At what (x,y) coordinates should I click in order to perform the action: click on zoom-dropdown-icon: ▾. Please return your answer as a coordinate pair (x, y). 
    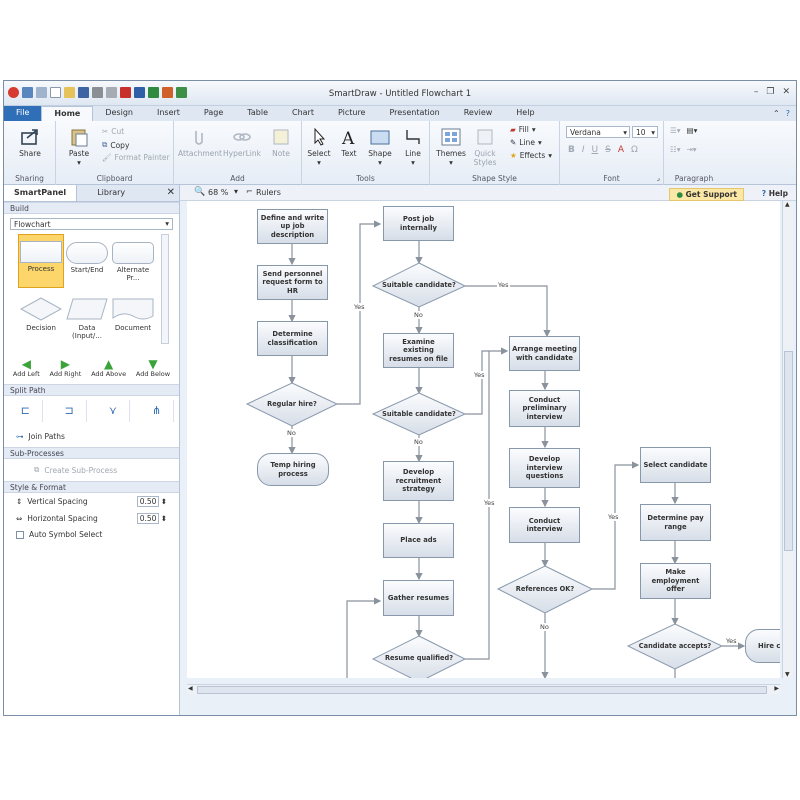
    Looking at the image, I should click on (236, 191).